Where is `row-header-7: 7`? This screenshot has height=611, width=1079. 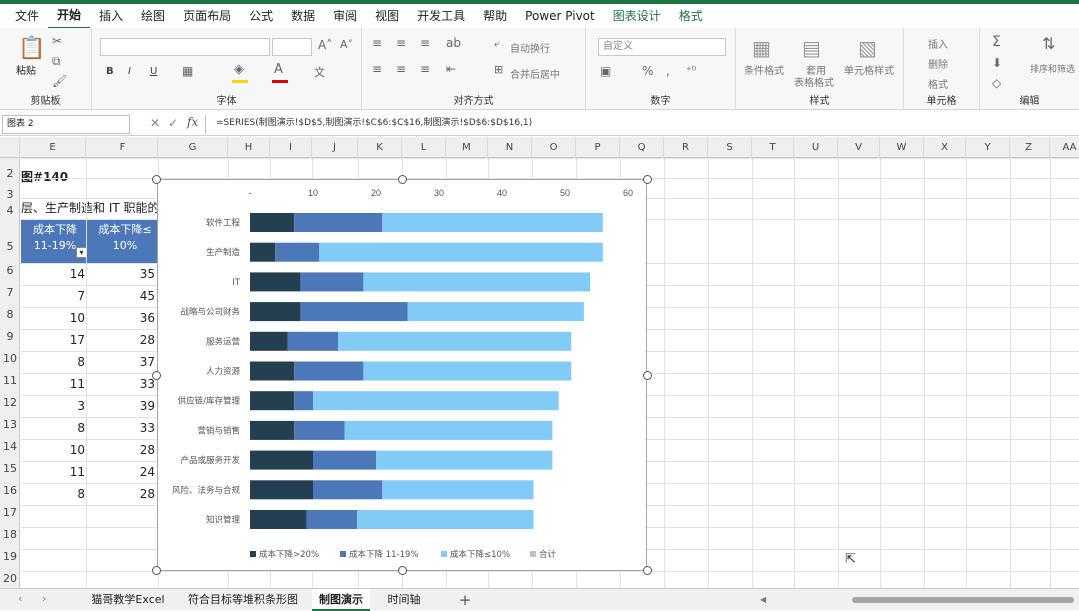
row-header-7: 7 is located at coordinates (10, 292).